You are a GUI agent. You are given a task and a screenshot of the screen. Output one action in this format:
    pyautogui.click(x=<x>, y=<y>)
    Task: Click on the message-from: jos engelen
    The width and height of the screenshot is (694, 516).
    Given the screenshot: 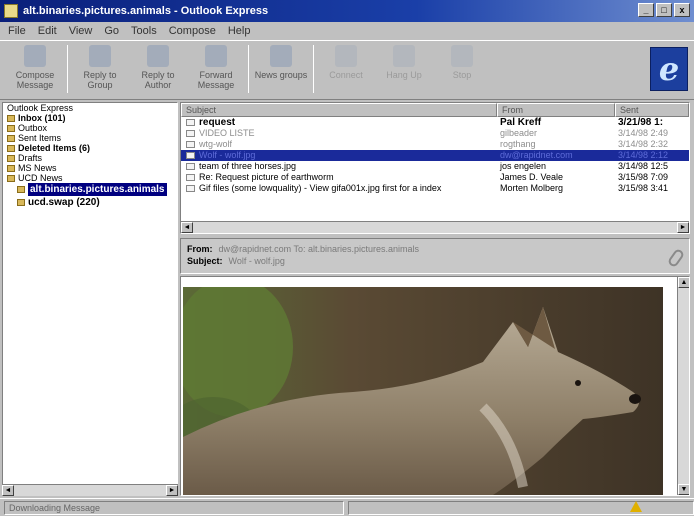 What is the action you would take?
    pyautogui.click(x=523, y=166)
    